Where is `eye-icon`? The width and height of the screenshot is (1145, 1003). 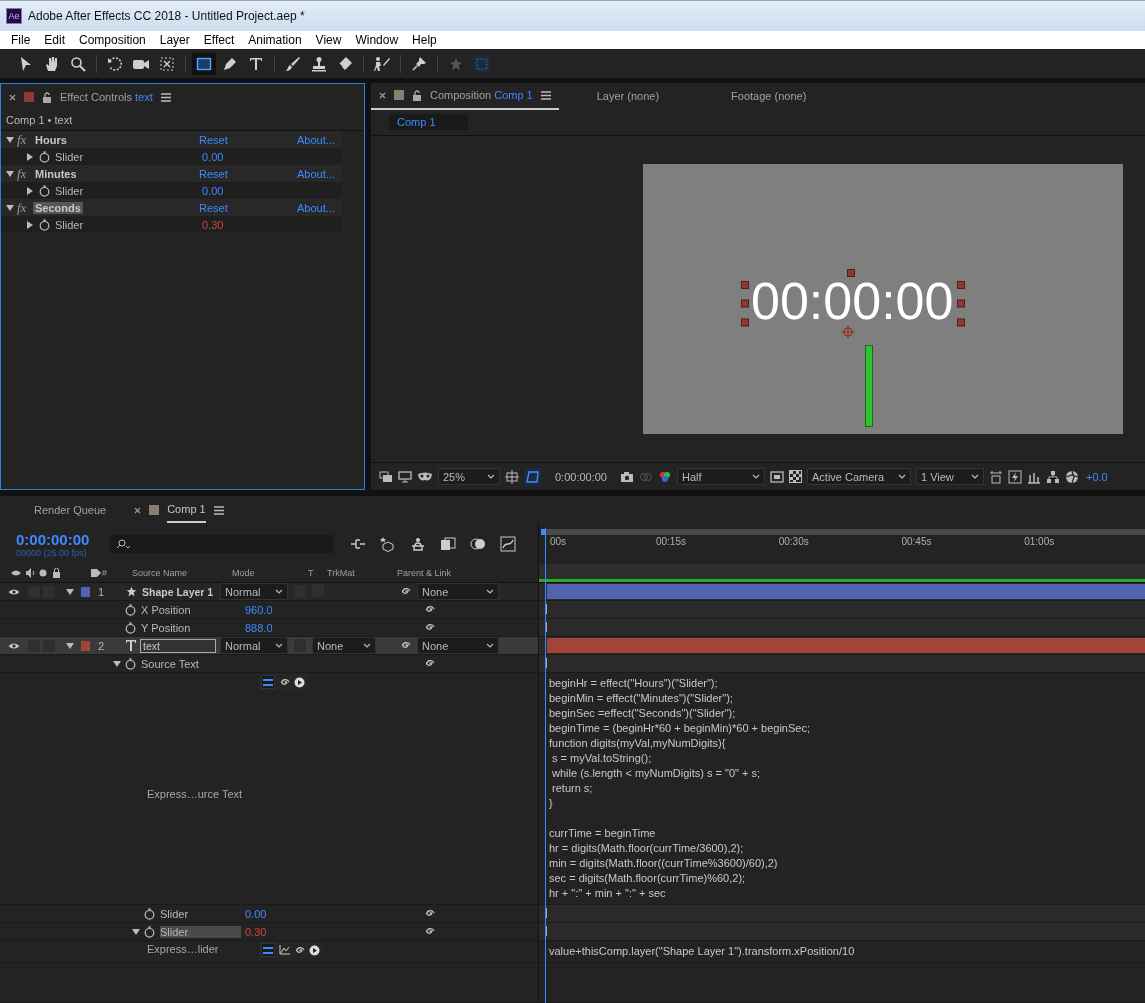 eye-icon is located at coordinates (14, 645).